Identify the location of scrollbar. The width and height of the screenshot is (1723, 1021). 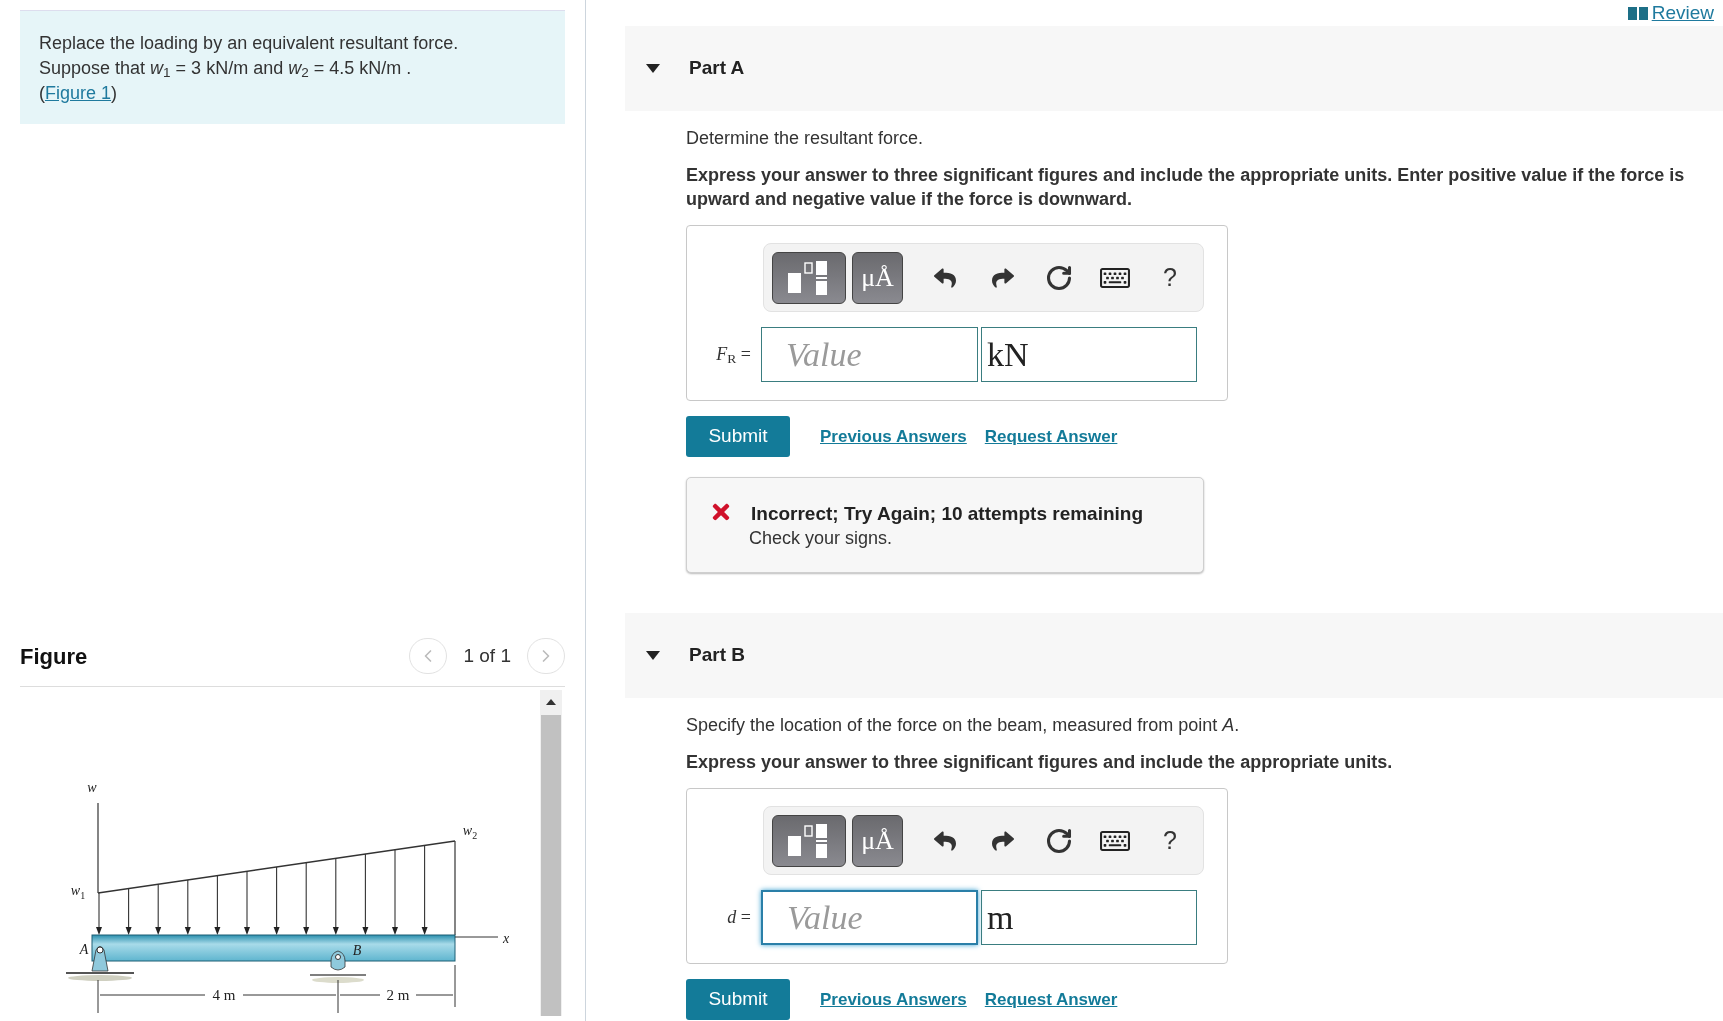
(551, 853).